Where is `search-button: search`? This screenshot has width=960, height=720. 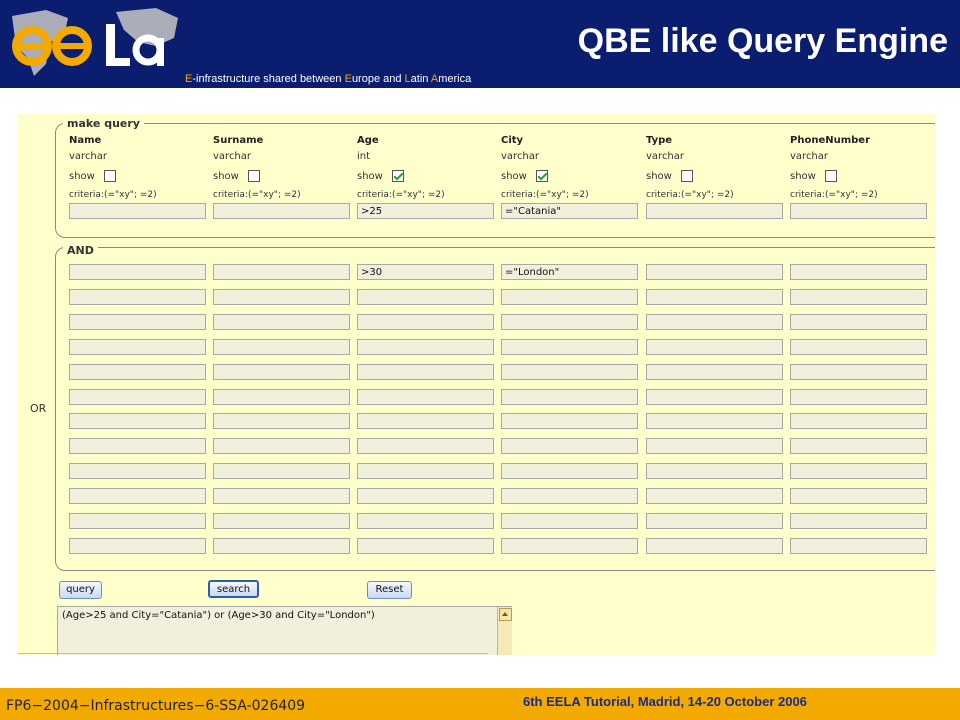
search-button: search is located at coordinates (233, 589).